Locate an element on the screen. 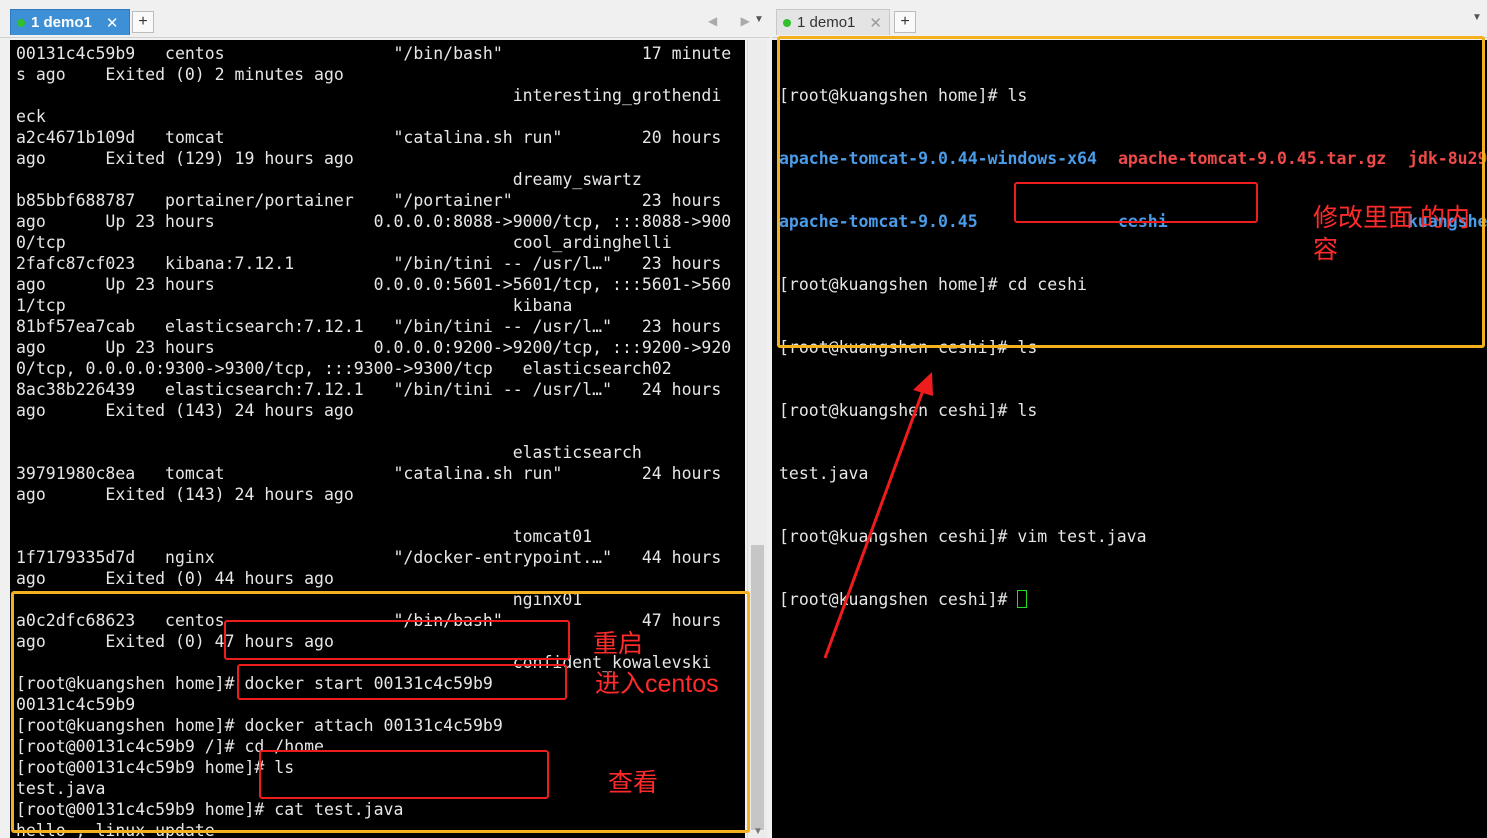 Image resolution: width=1487 pixels, height=838 pixels. terminal-line: tomcat01 is located at coordinates (304, 536).